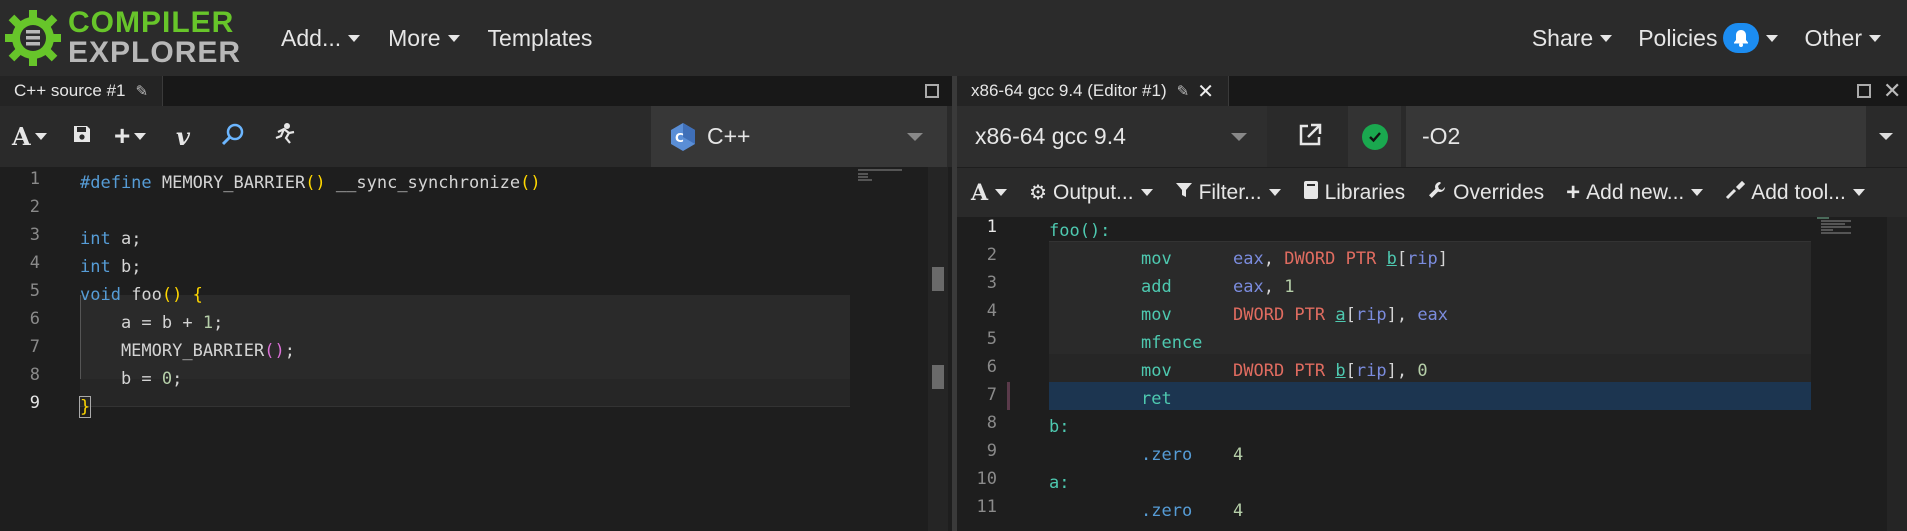 The height and width of the screenshot is (531, 1907). I want to click on overrides-button: Overrides, so click(1485, 193).